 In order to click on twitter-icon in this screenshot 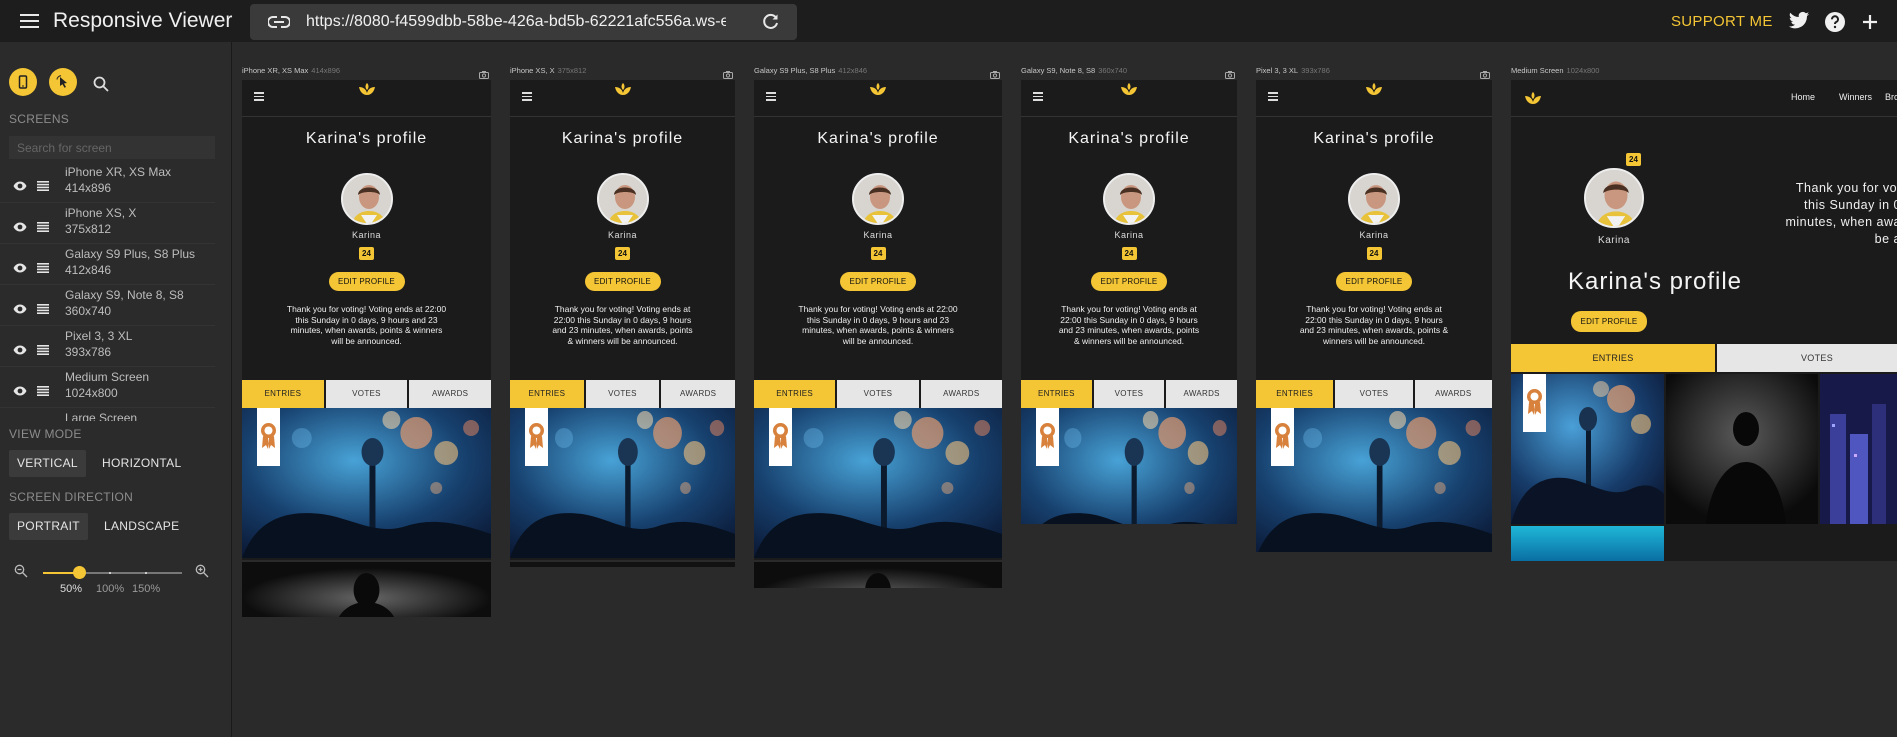, I will do `click(1799, 21)`.